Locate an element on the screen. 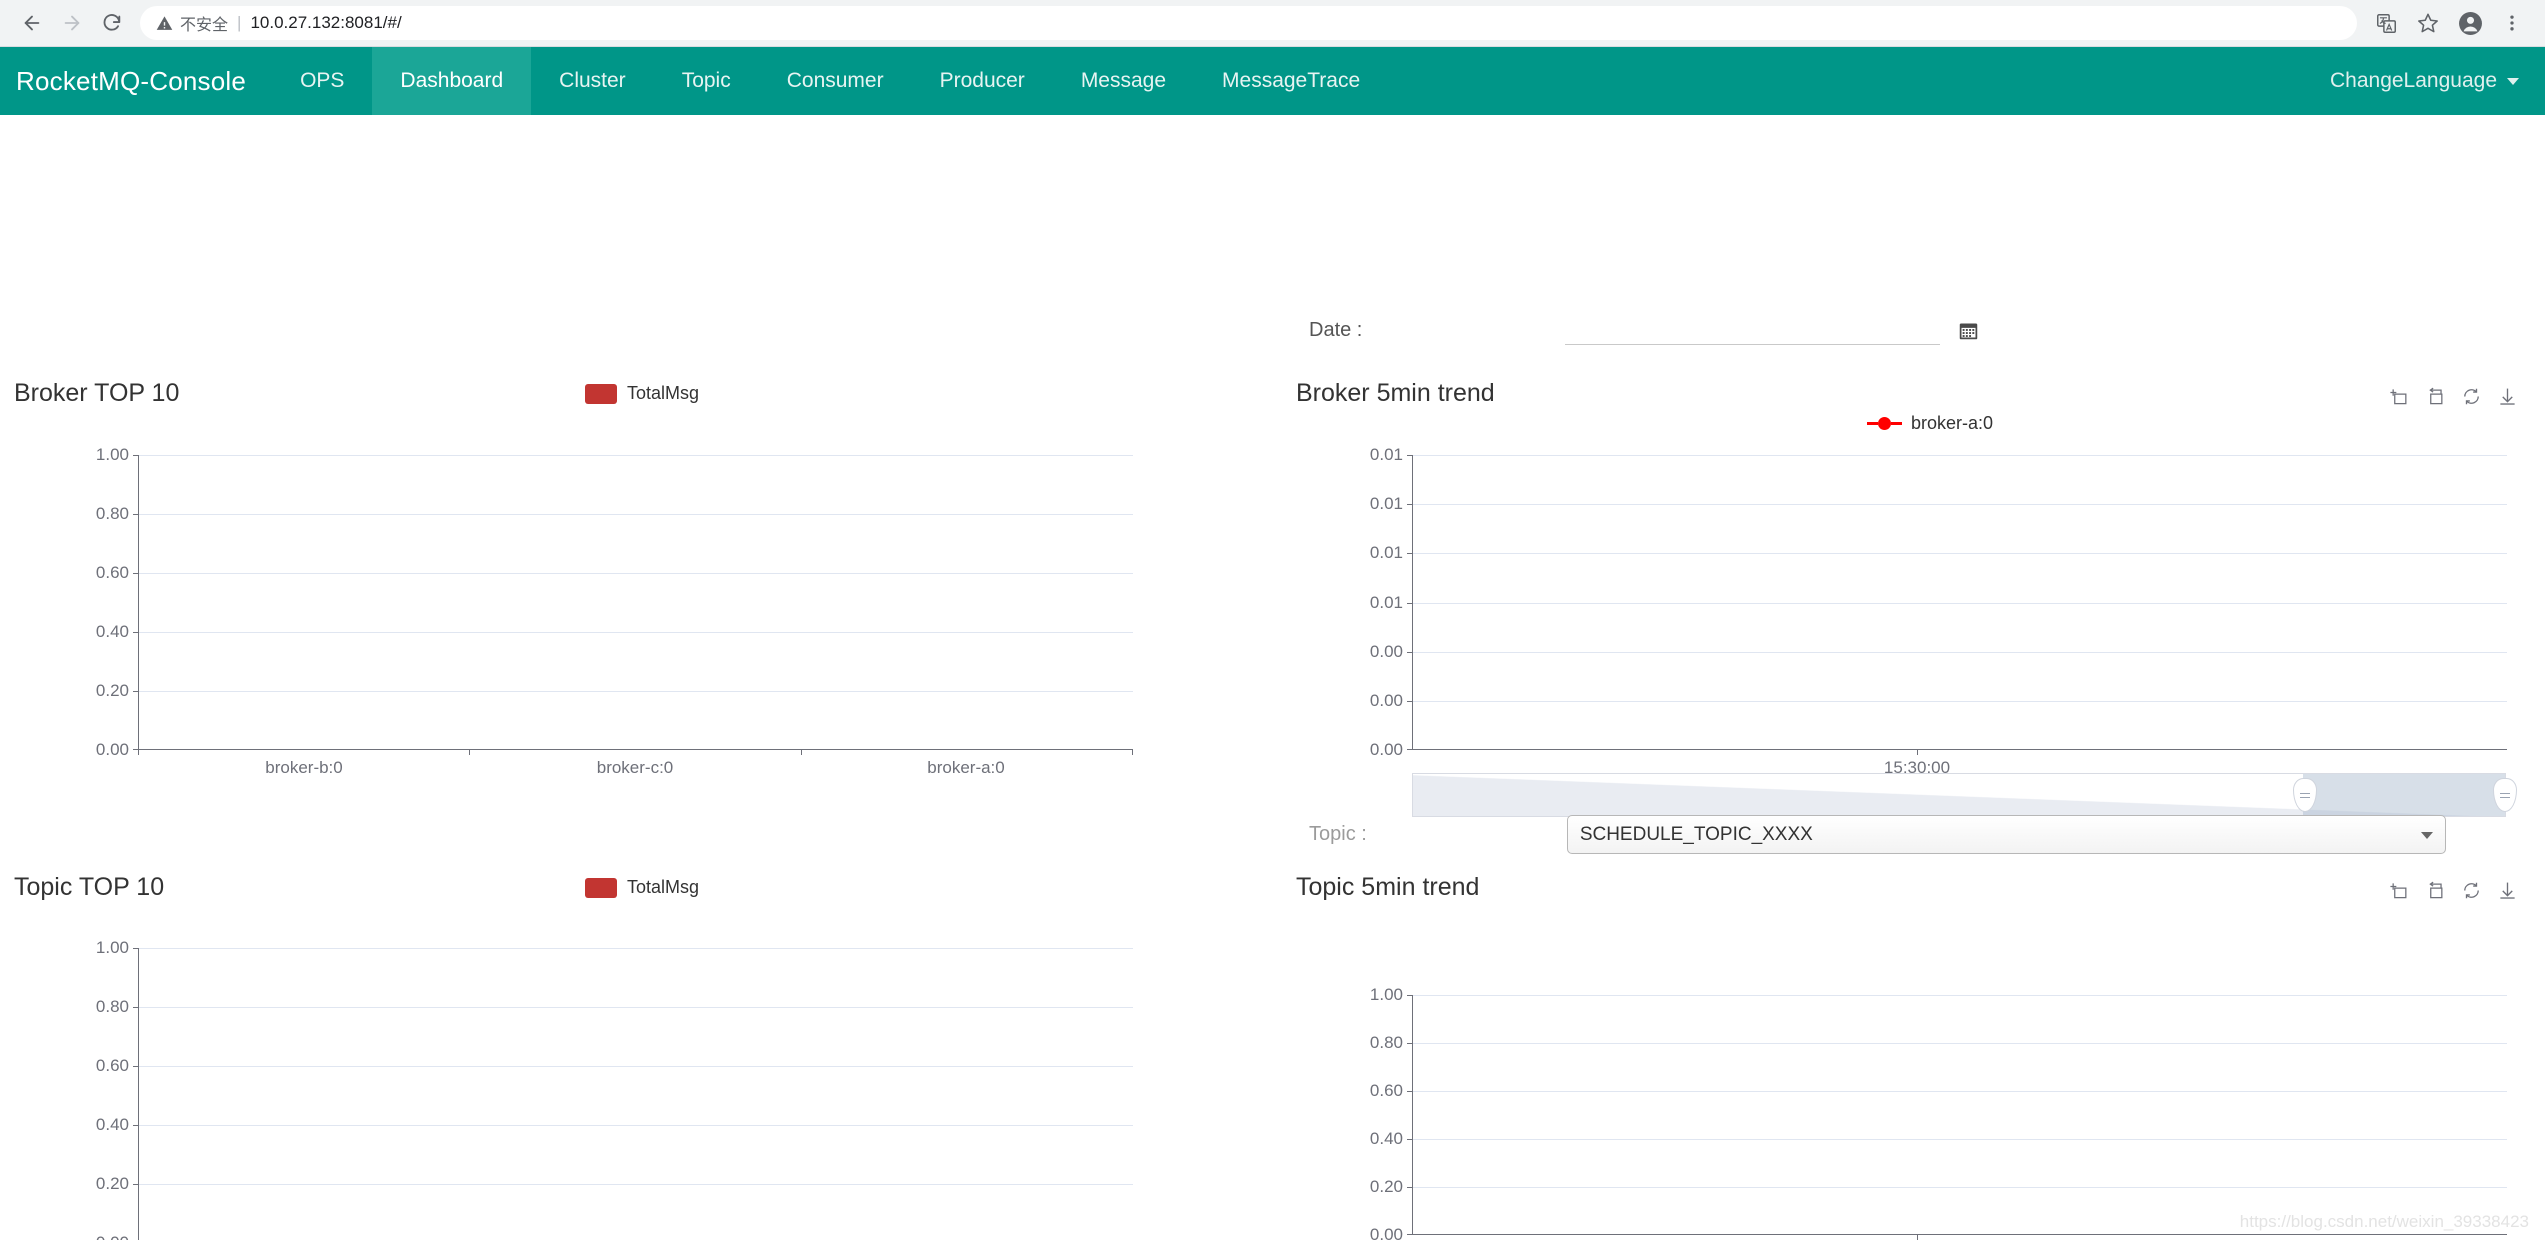 The width and height of the screenshot is (2545, 1240). back-arrow-icon is located at coordinates (32, 23).